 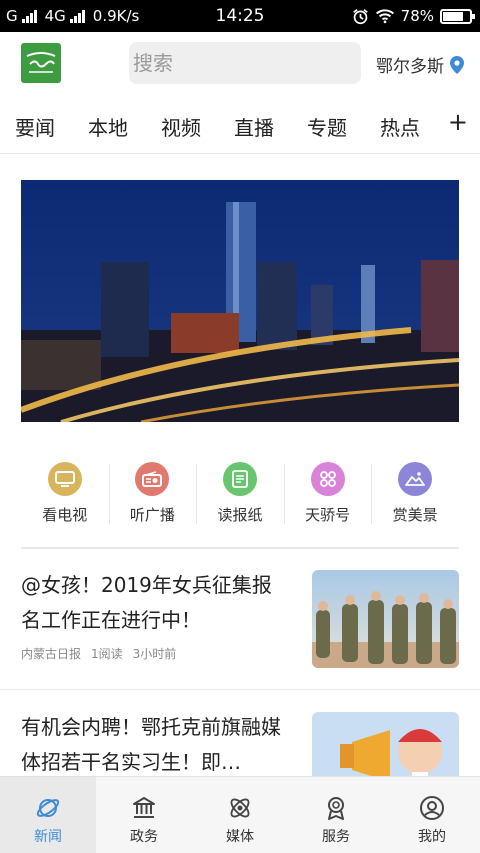 I want to click on tab-bendi: 本地, so click(x=108, y=126).